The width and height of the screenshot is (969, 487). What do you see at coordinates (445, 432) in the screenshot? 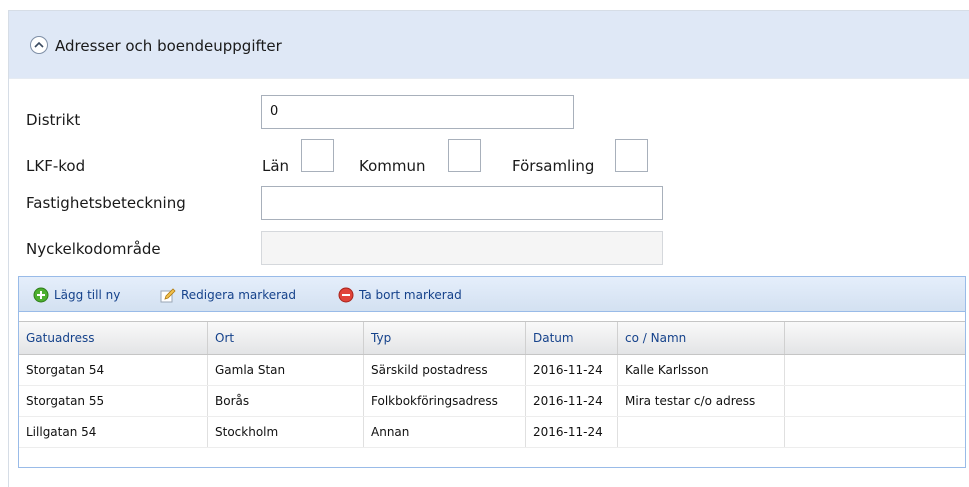
I see `cell-typ: Annan` at bounding box center [445, 432].